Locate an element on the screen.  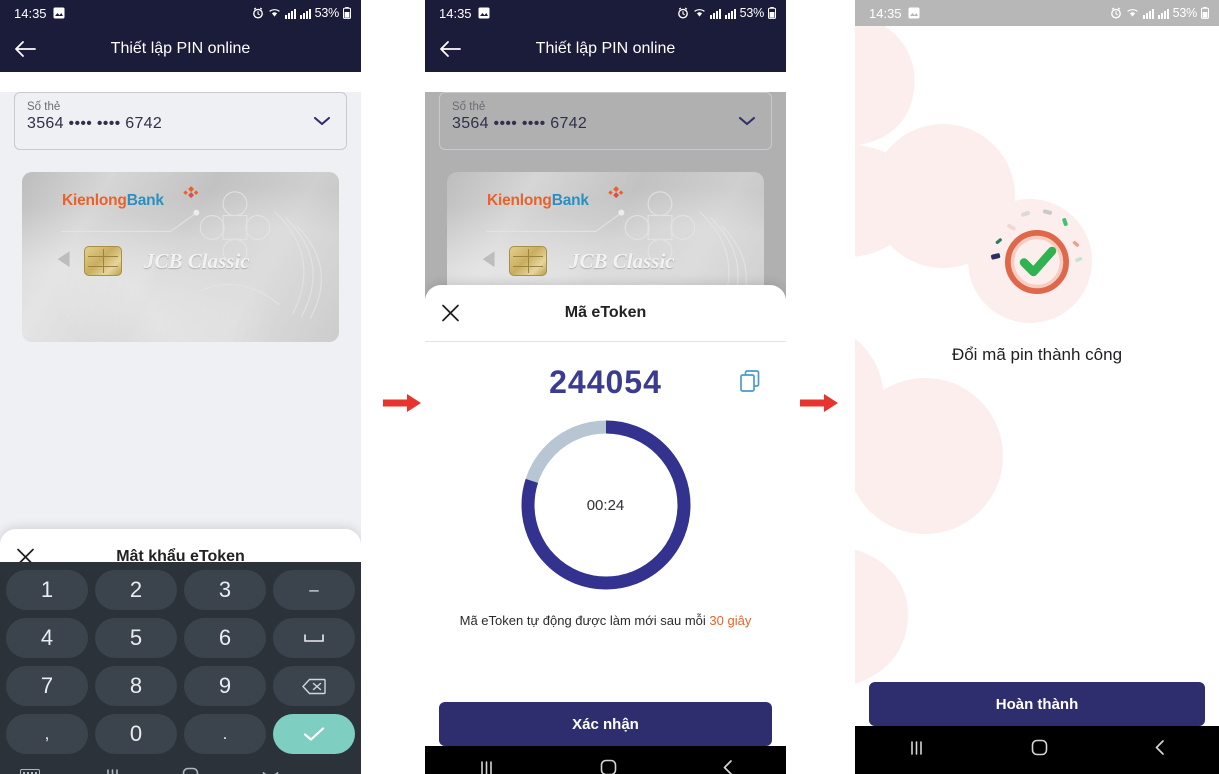
key-8: 8 is located at coordinates (136, 686).